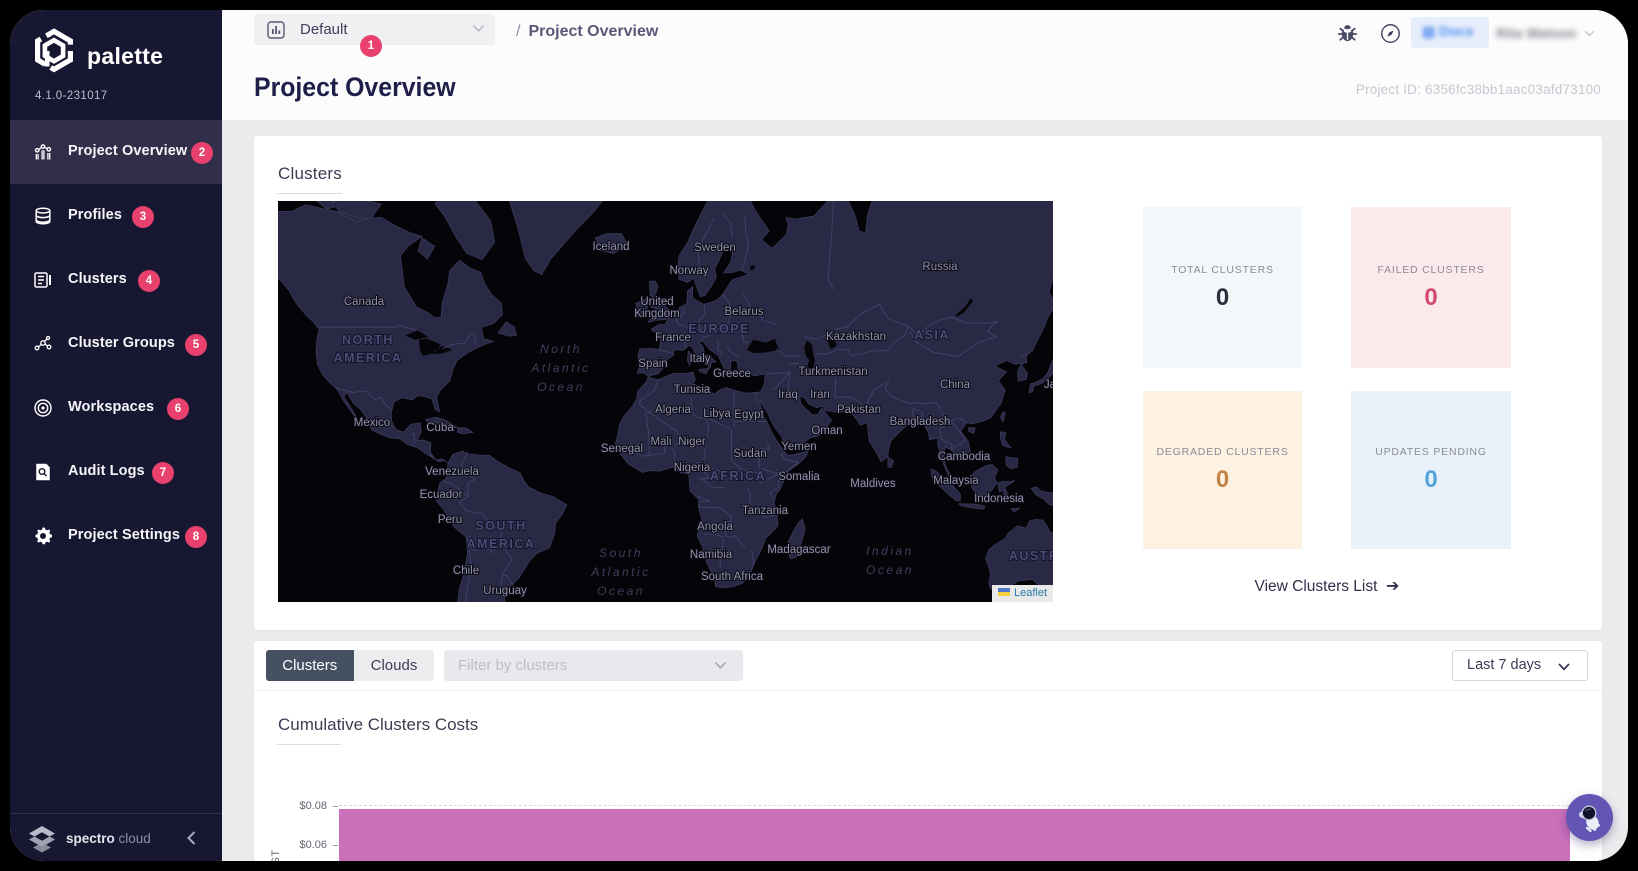 Image resolution: width=1638 pixels, height=871 pixels. What do you see at coordinates (715, 248) in the screenshot?
I see `svg-text: Sweden` at bounding box center [715, 248].